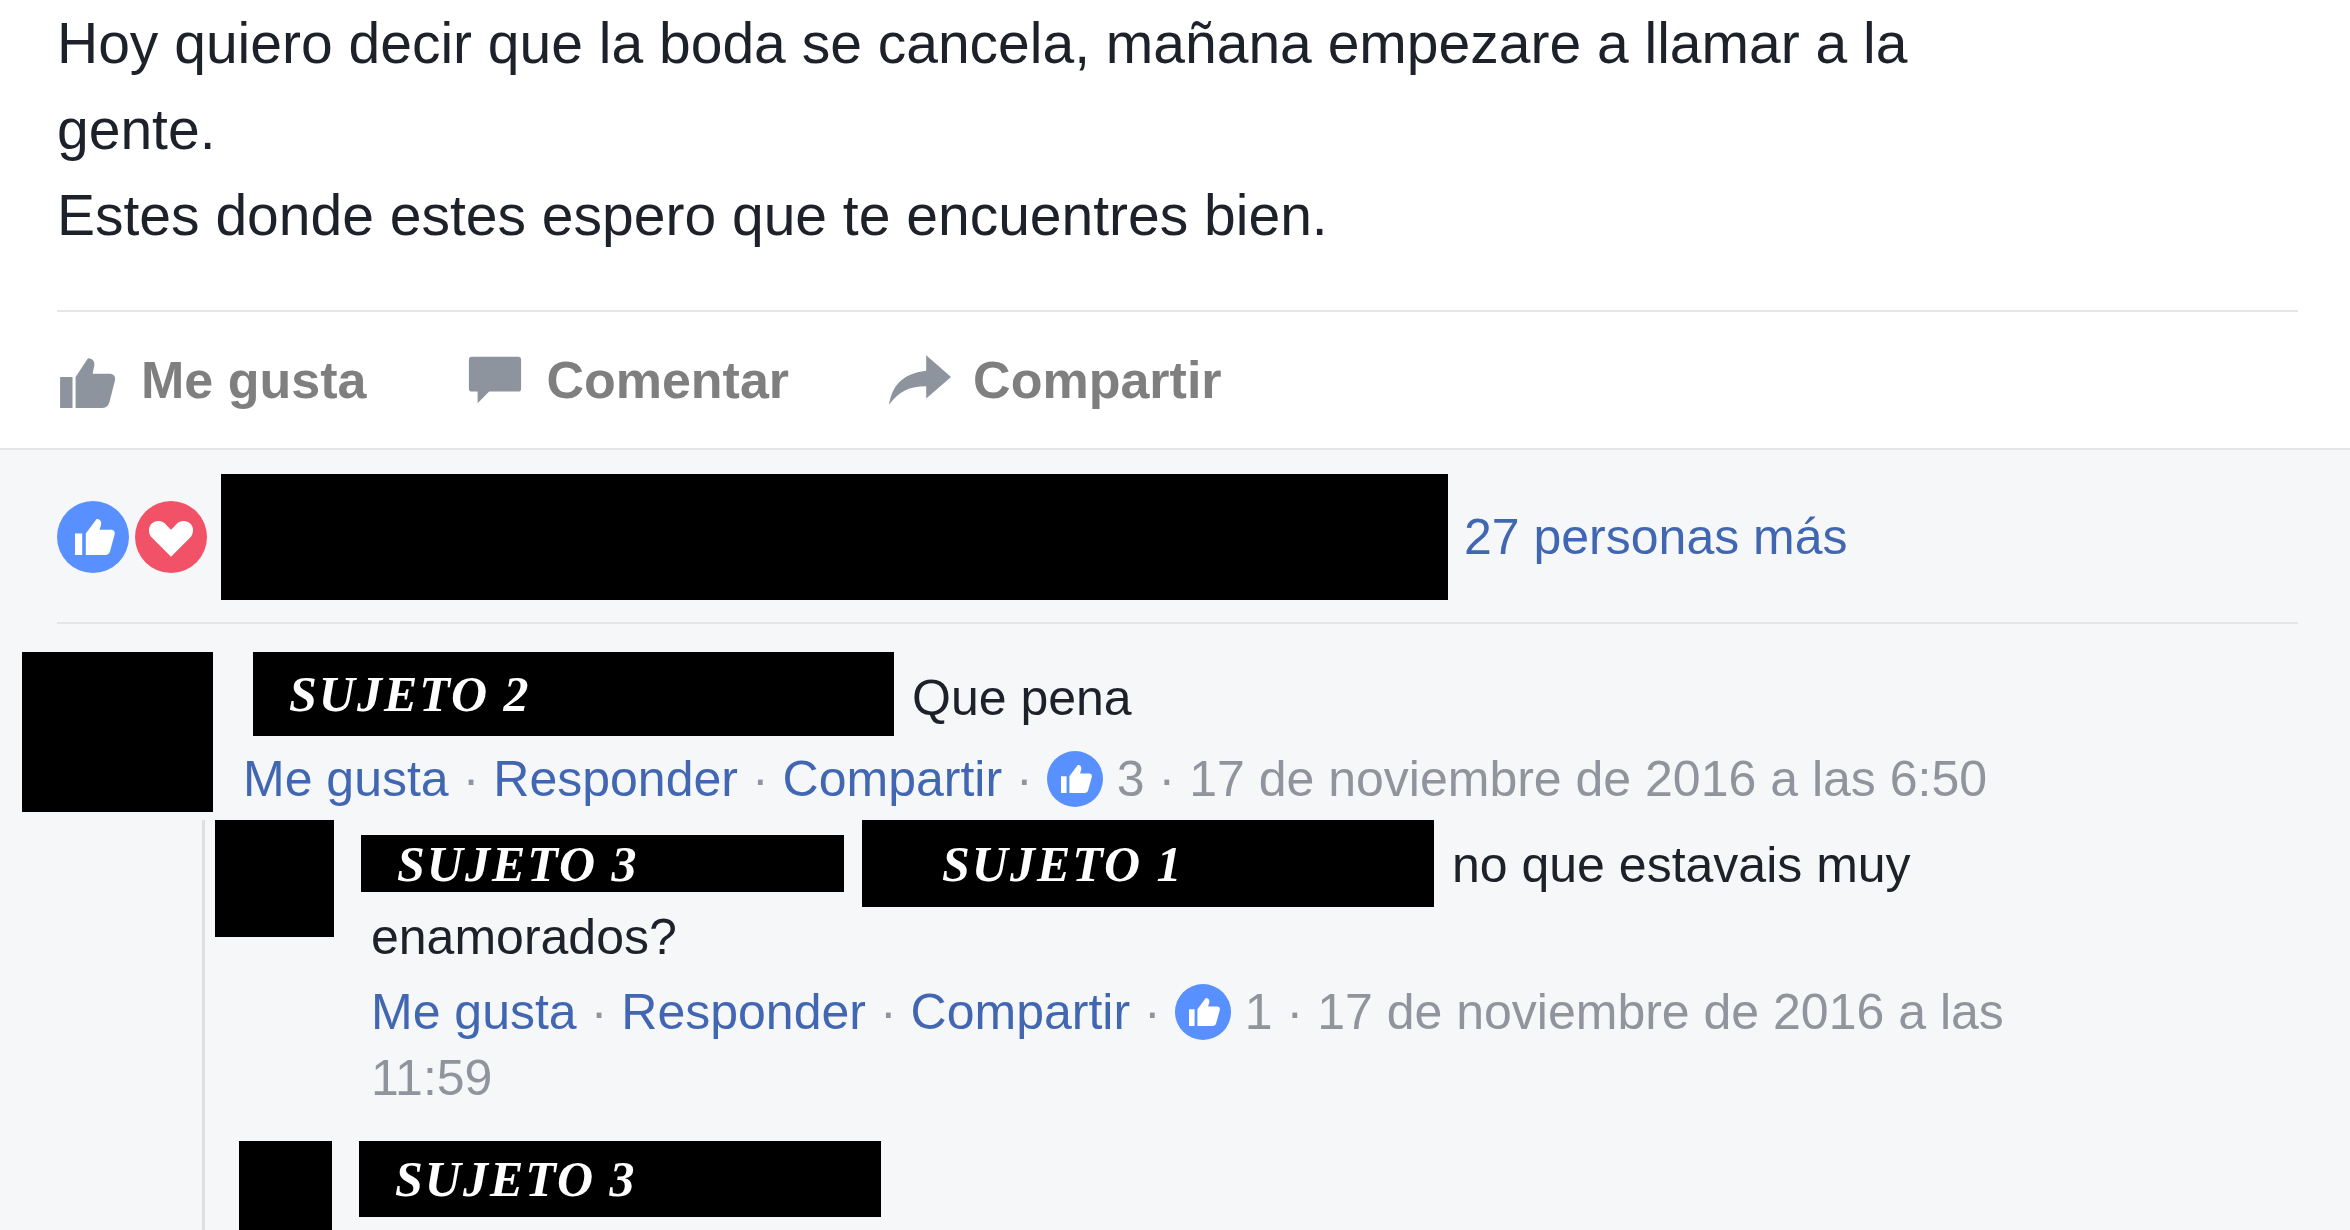  Describe the element at coordinates (524, 937) in the screenshot. I see `comment-text: enamorados?` at that location.